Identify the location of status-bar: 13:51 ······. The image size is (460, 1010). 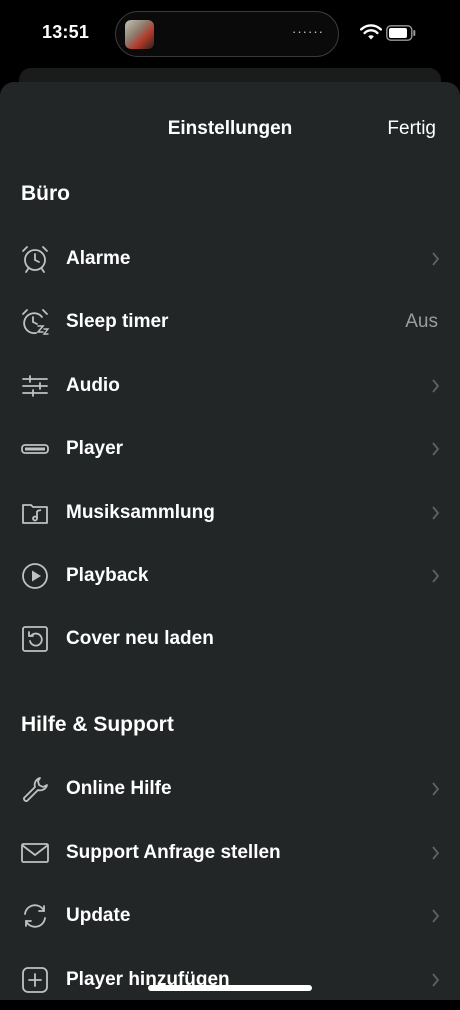
(230, 35).